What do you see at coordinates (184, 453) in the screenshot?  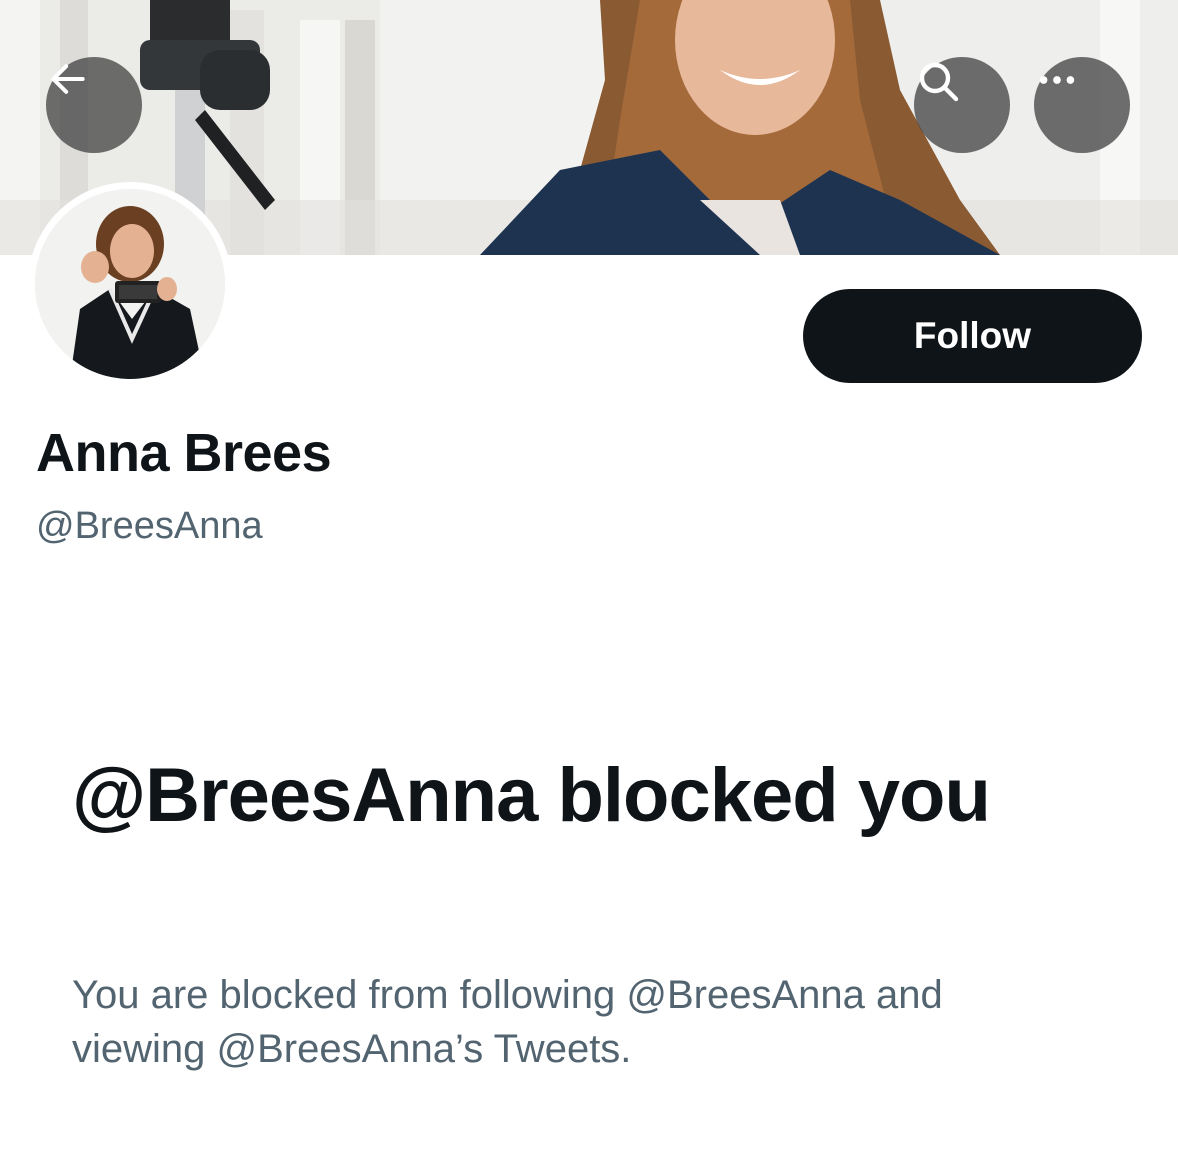 I see `display-name: Anna Brees` at bounding box center [184, 453].